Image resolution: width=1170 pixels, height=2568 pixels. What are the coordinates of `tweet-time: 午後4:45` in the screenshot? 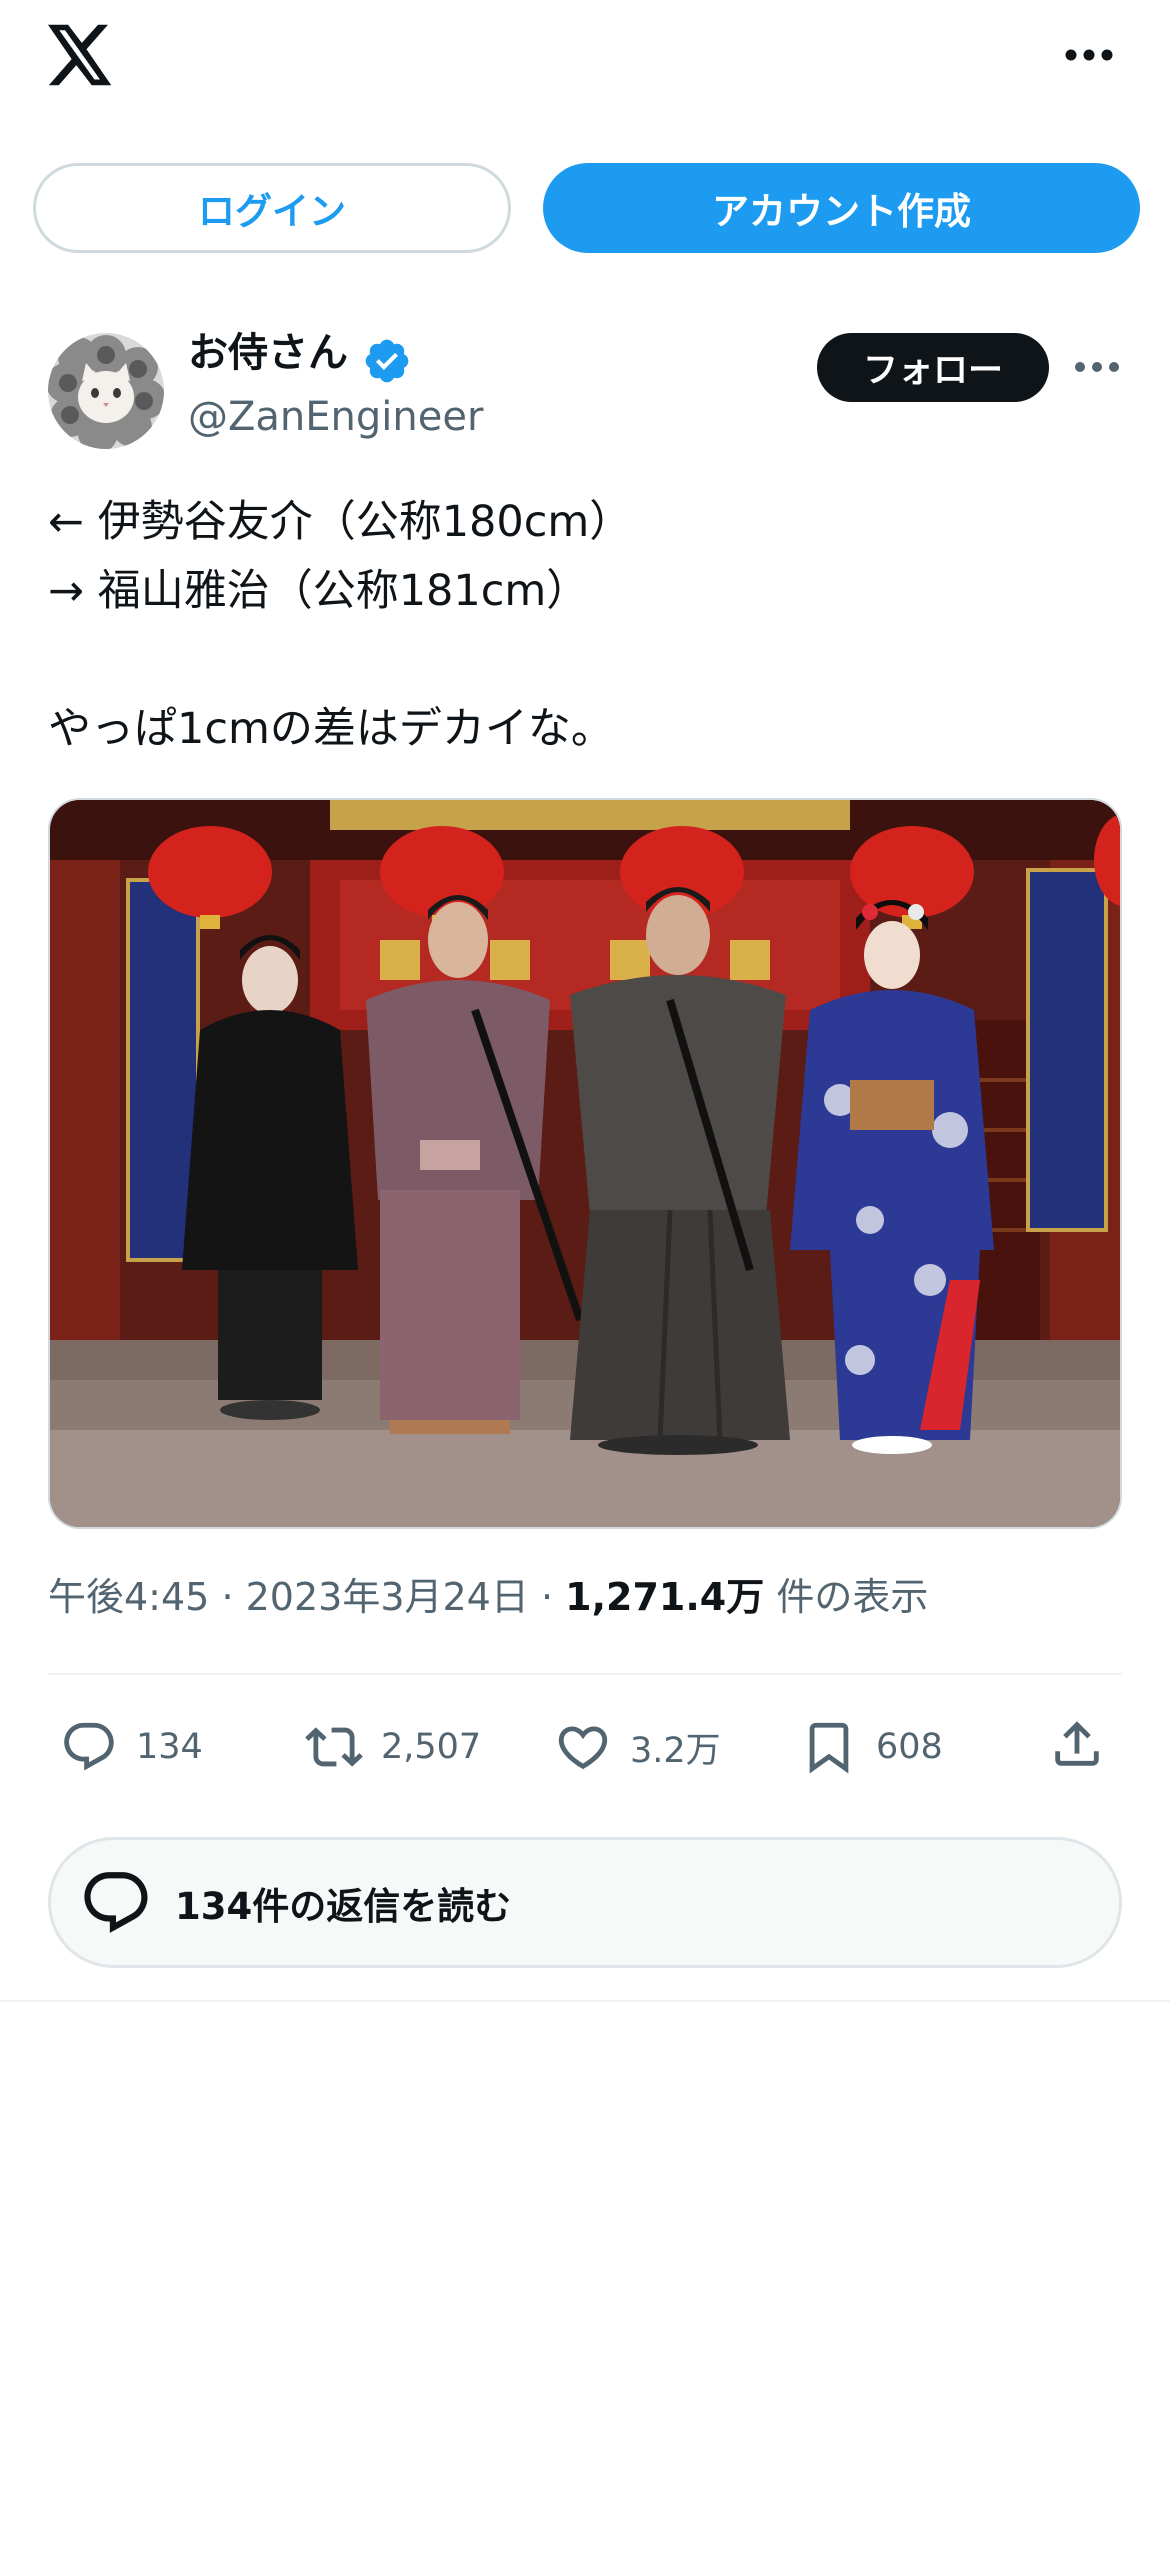 It's located at (128, 1597).